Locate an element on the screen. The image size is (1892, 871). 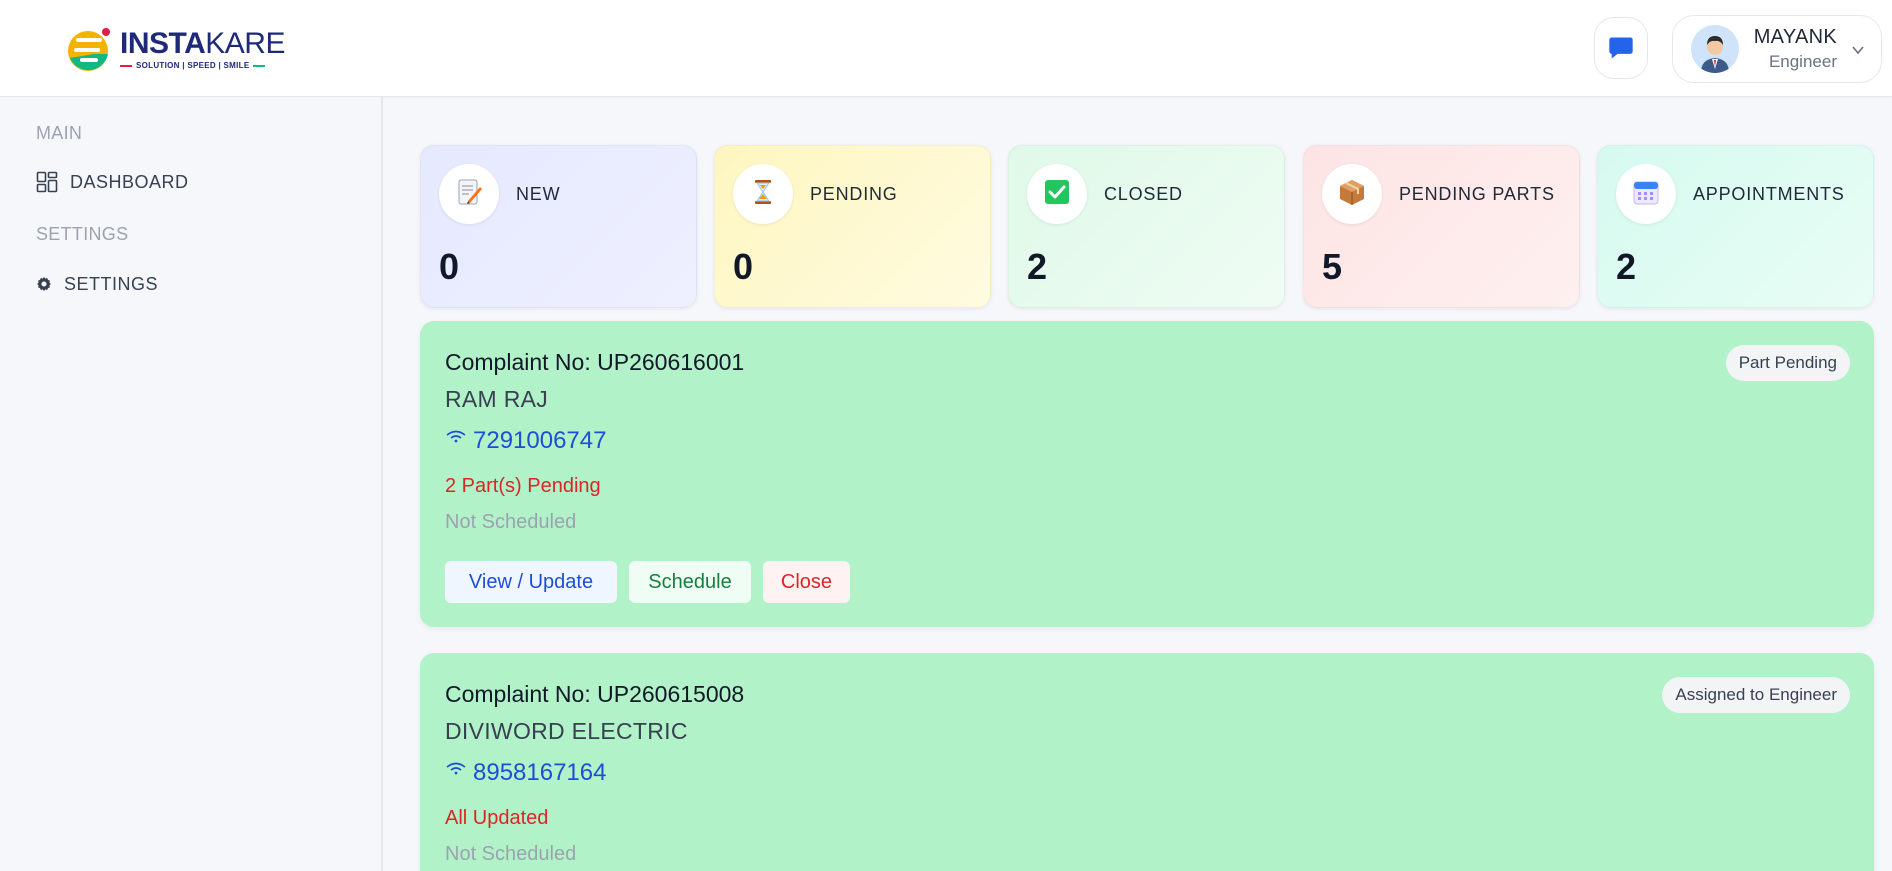
chat-button is located at coordinates (1621, 48).